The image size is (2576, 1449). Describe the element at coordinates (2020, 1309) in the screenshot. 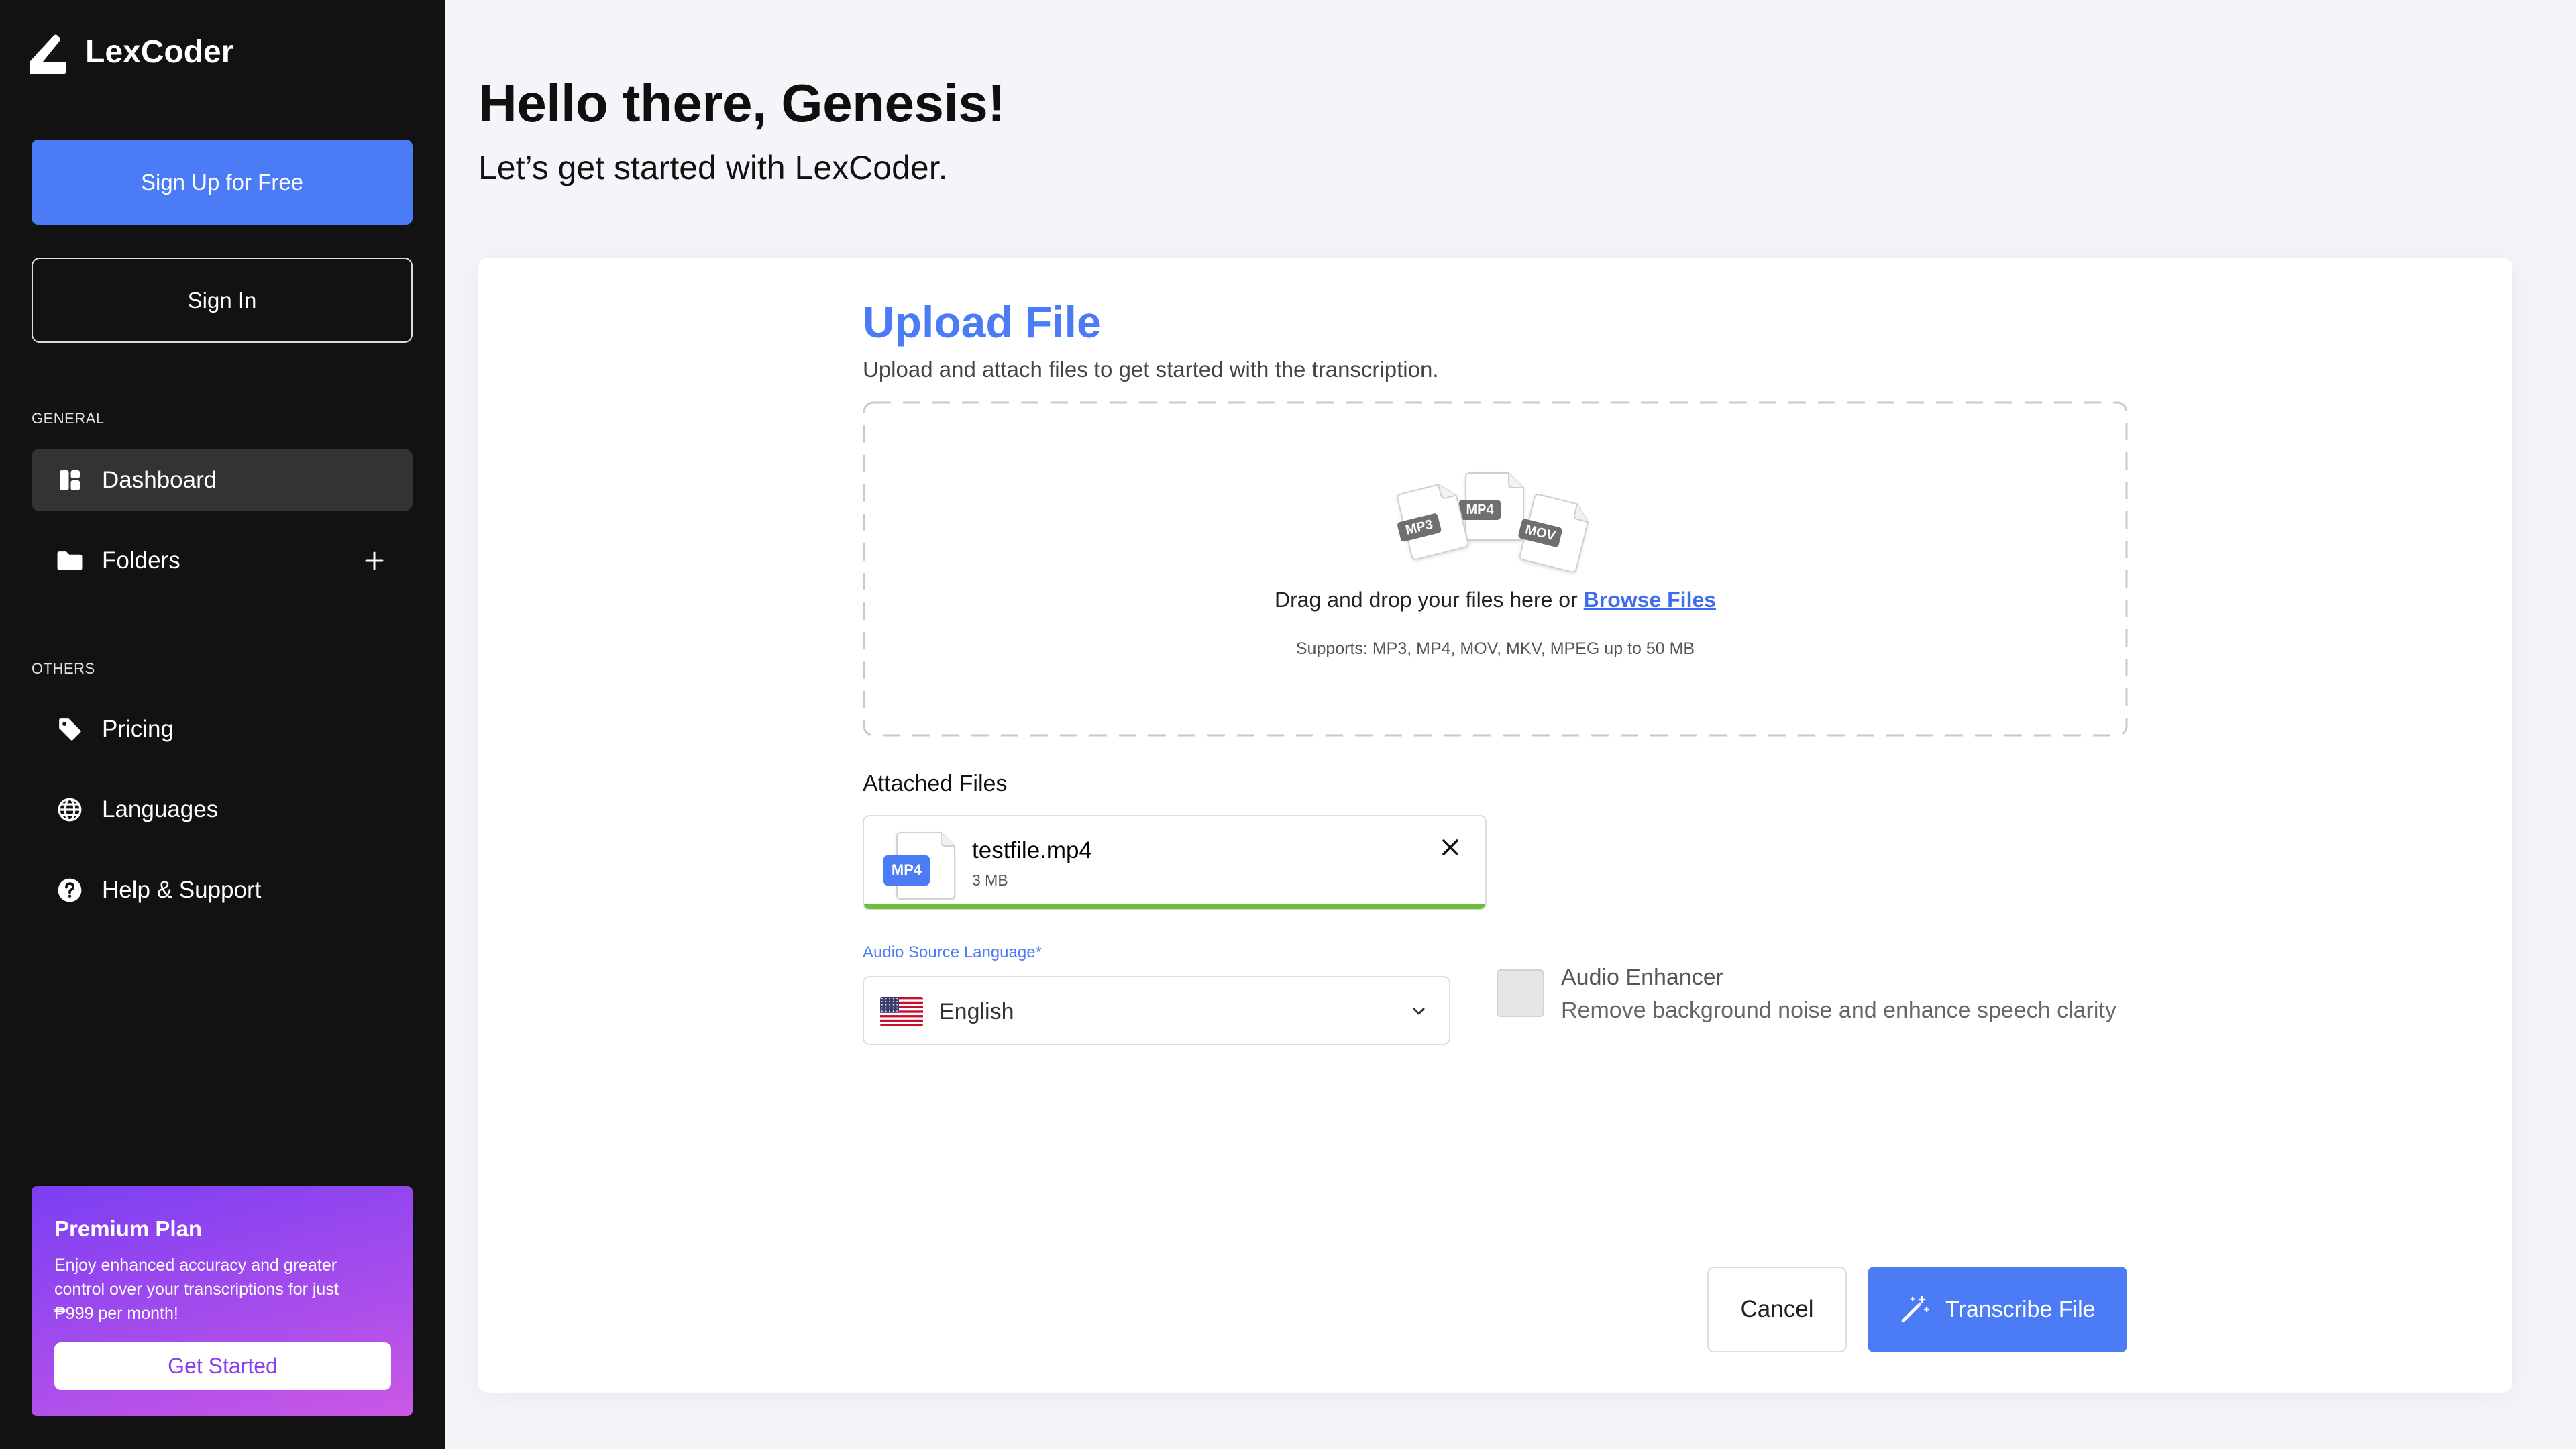

I see `transcribe-file-label: Transcribe File` at that location.